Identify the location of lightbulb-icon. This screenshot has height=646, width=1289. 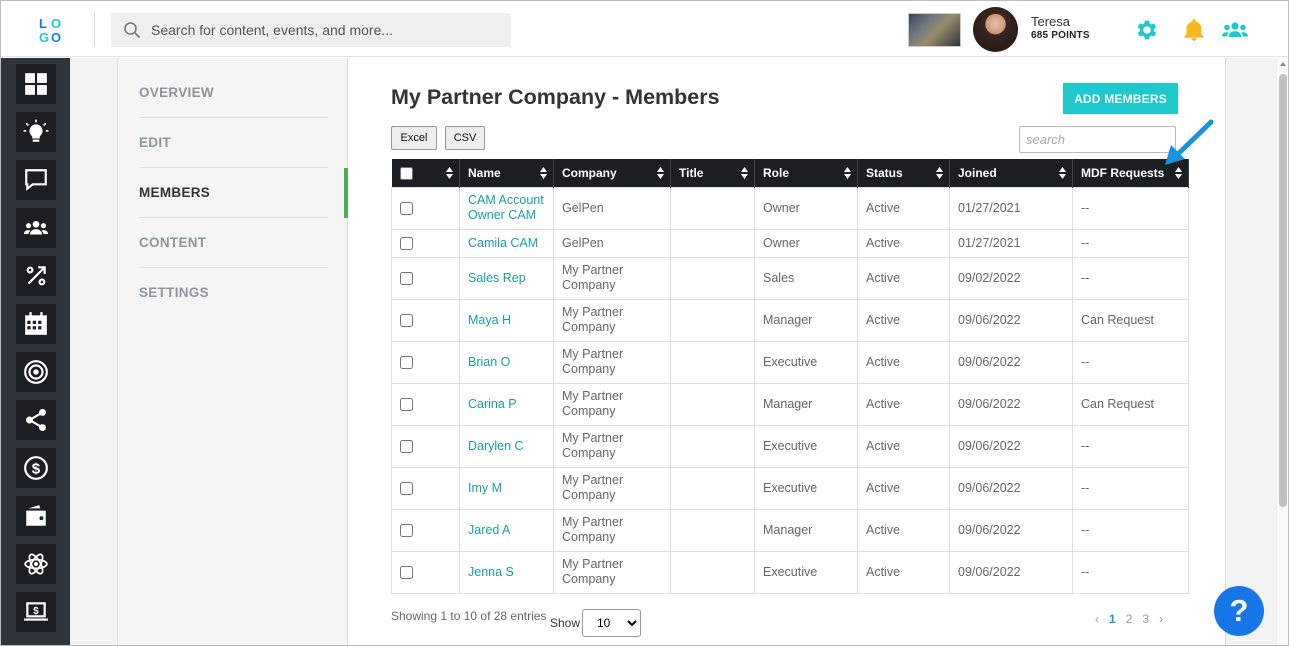
(36, 130).